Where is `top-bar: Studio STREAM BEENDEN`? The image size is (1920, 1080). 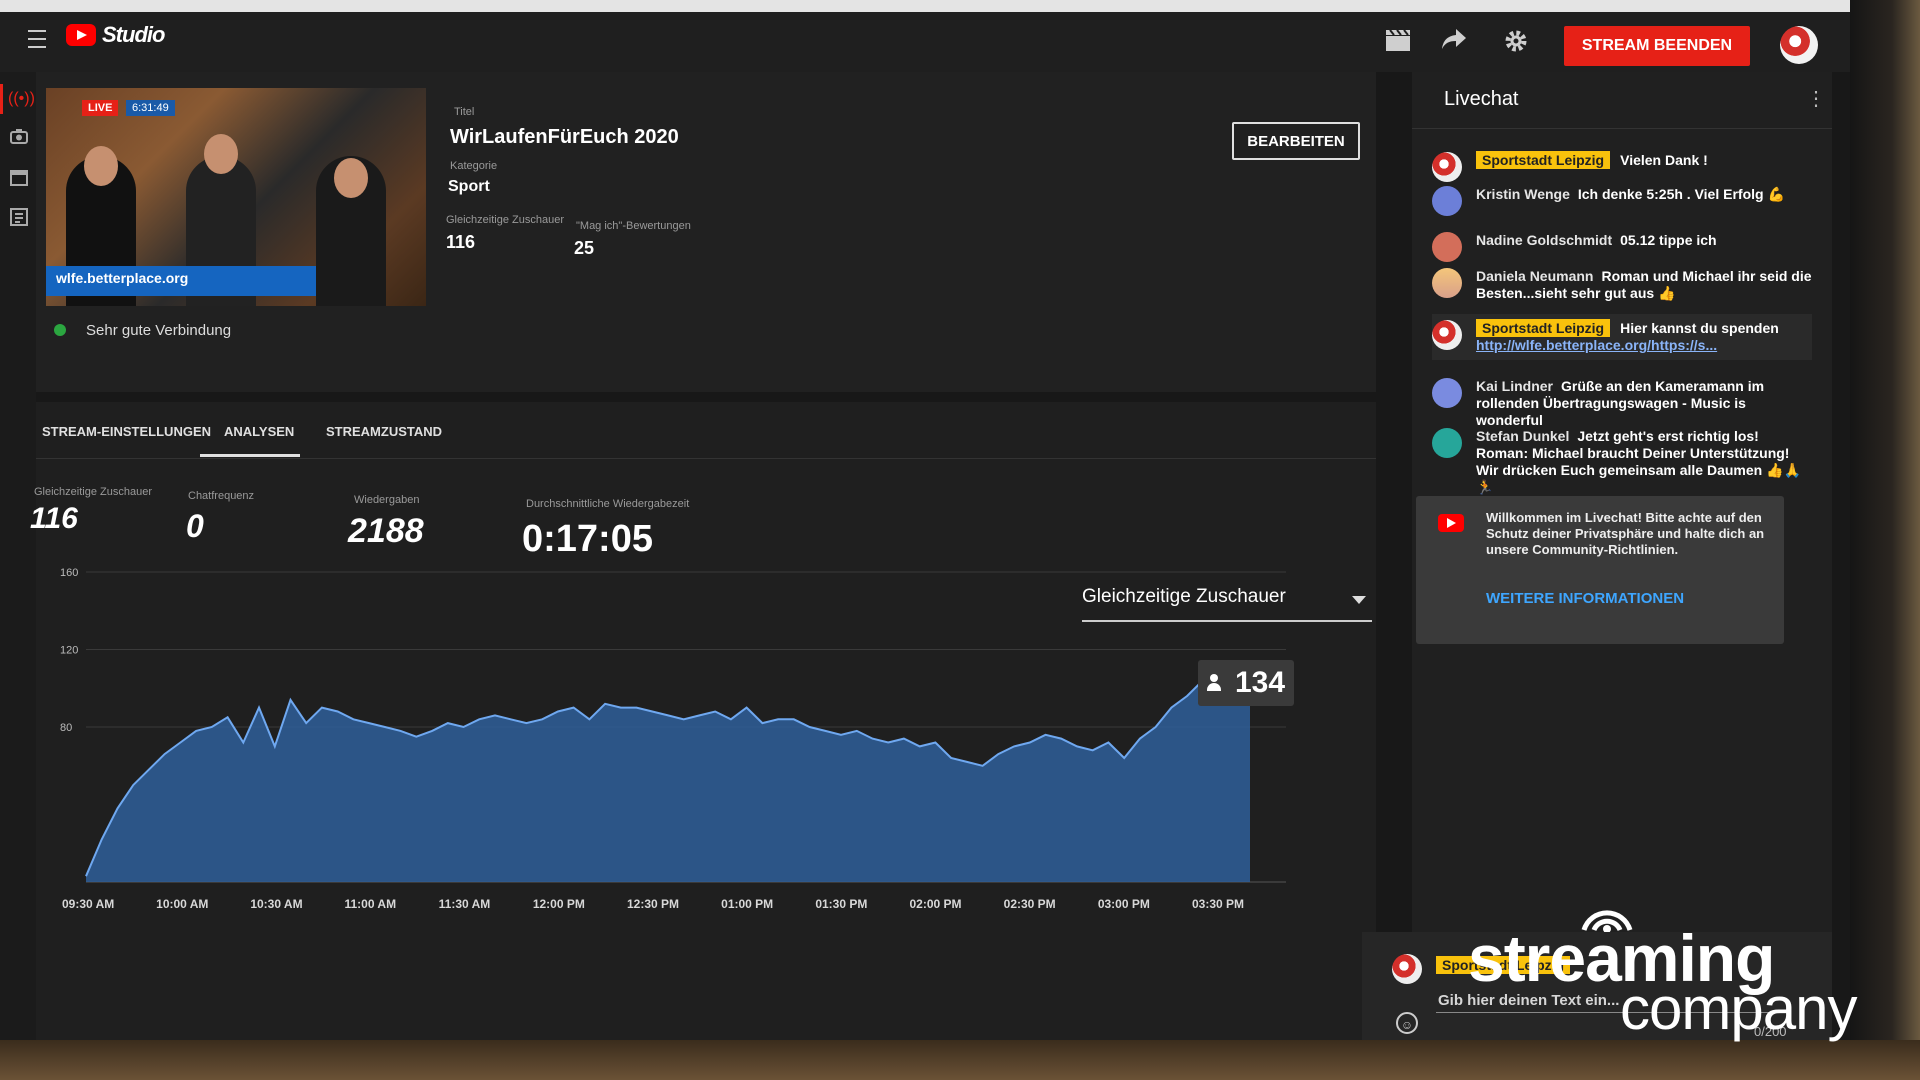
top-bar: Studio STREAM BEENDEN is located at coordinates (925, 42).